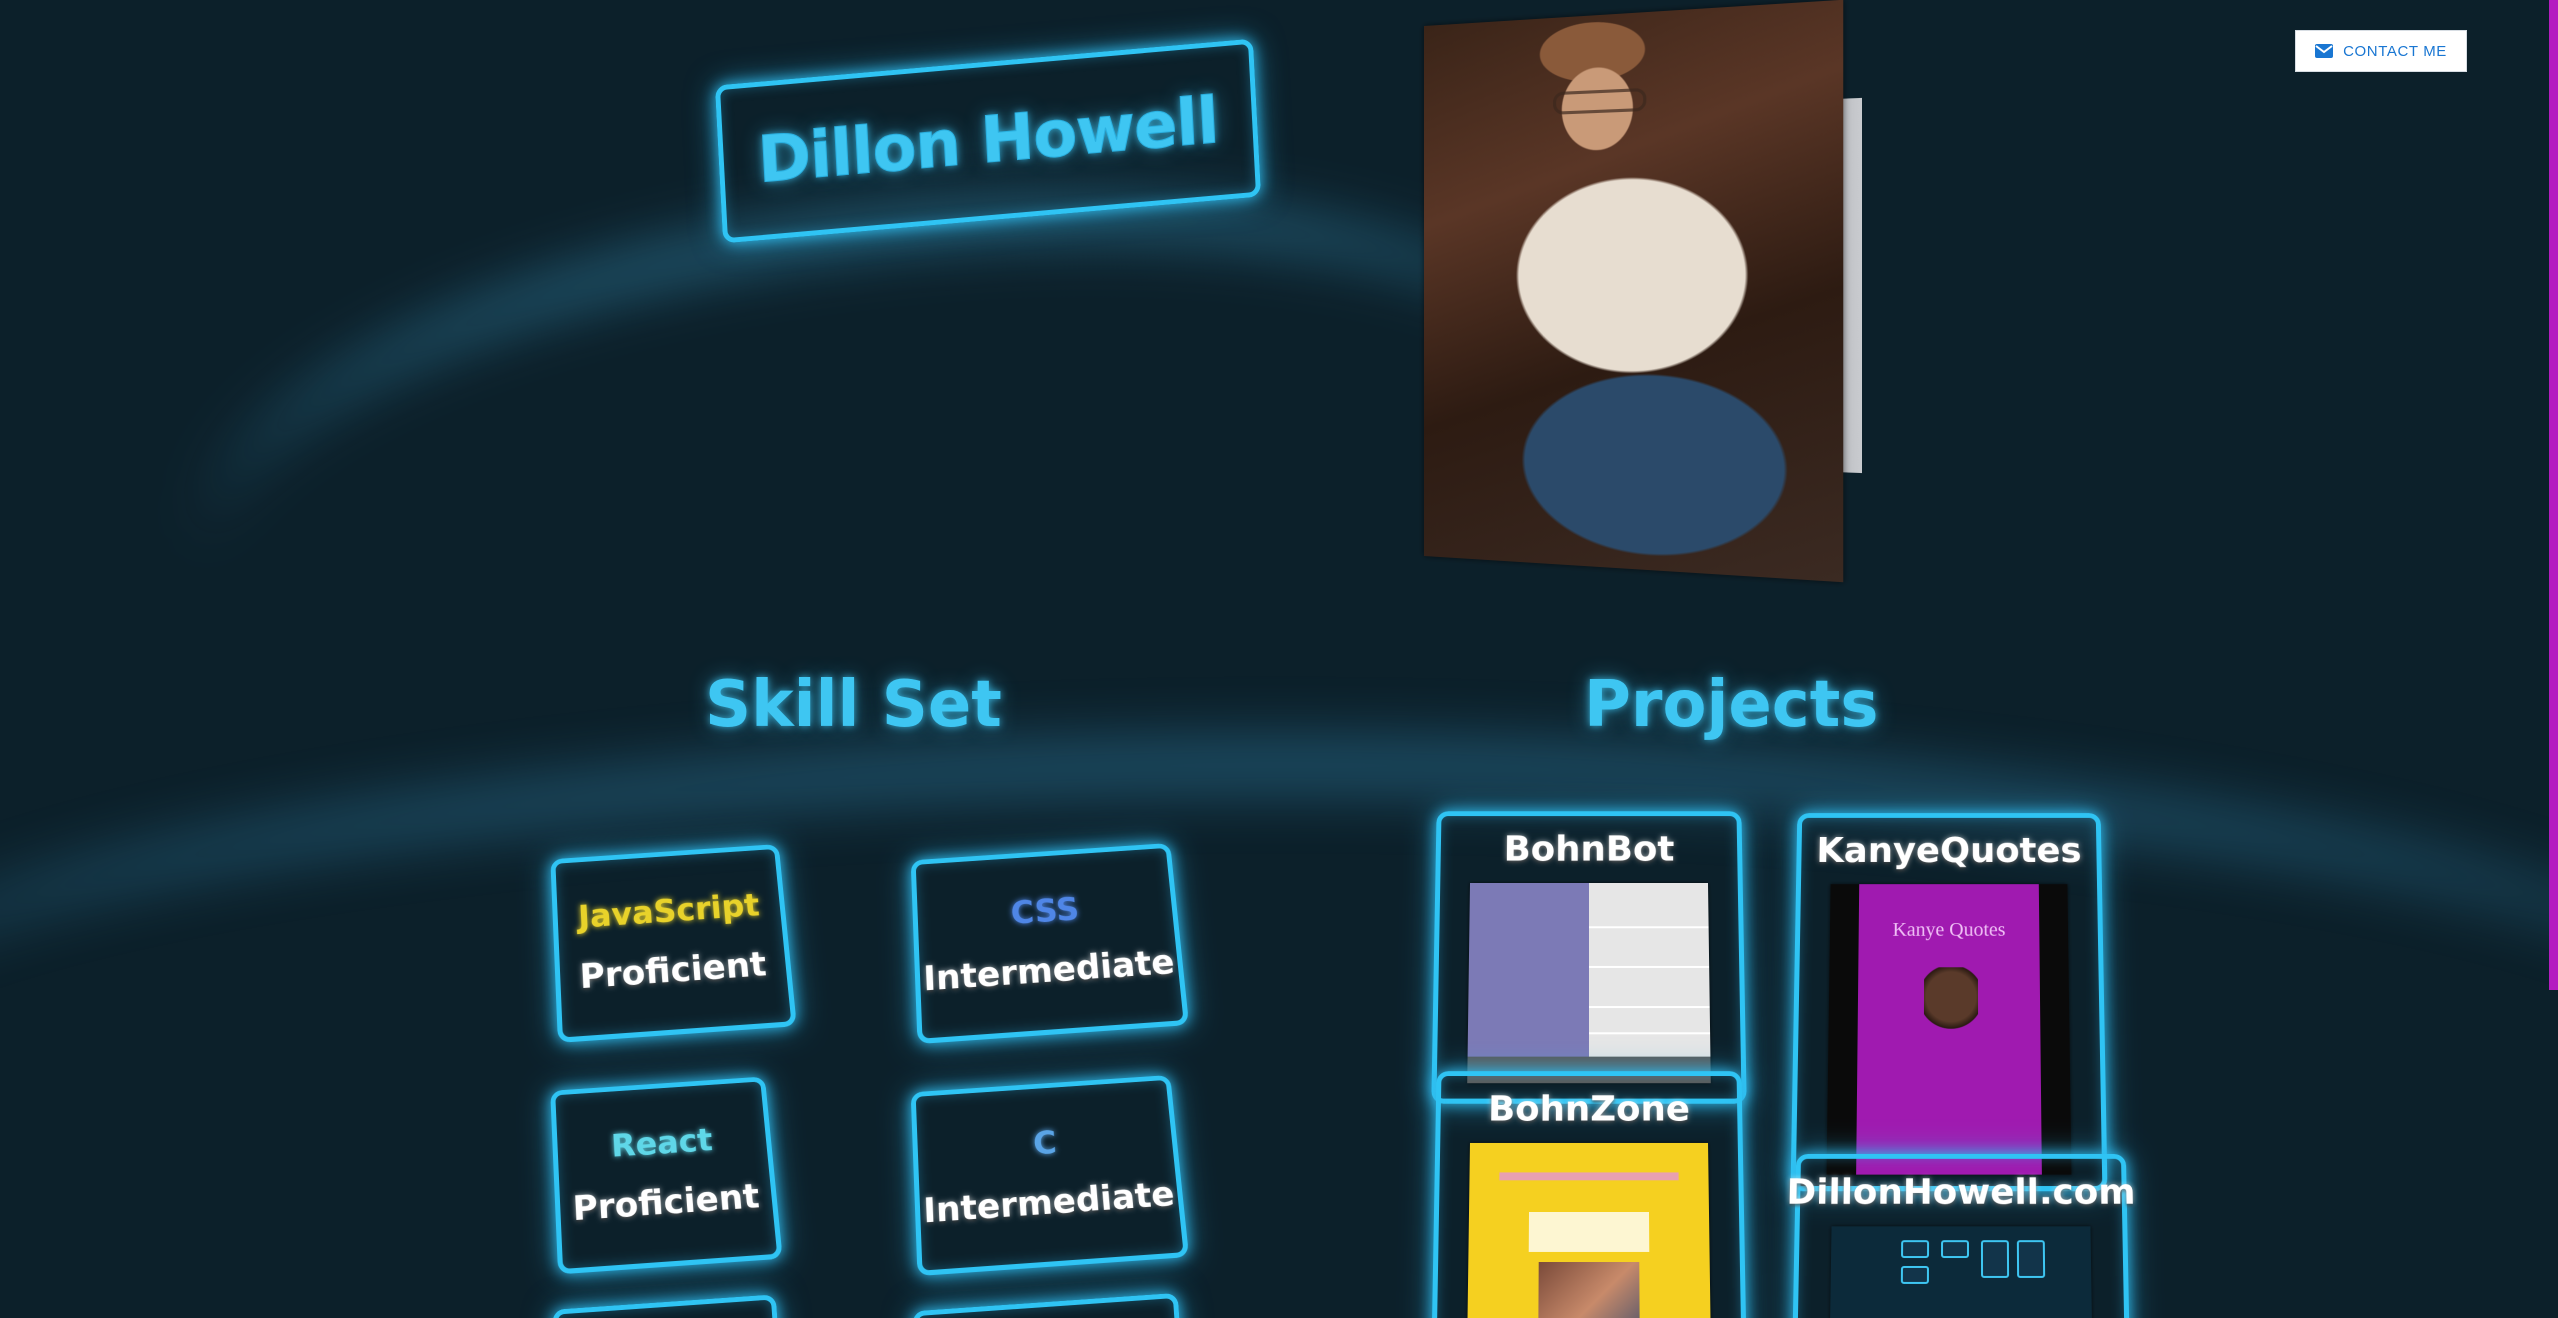  What do you see at coordinates (1045, 911) in the screenshot?
I see `skill-name: CSS` at bounding box center [1045, 911].